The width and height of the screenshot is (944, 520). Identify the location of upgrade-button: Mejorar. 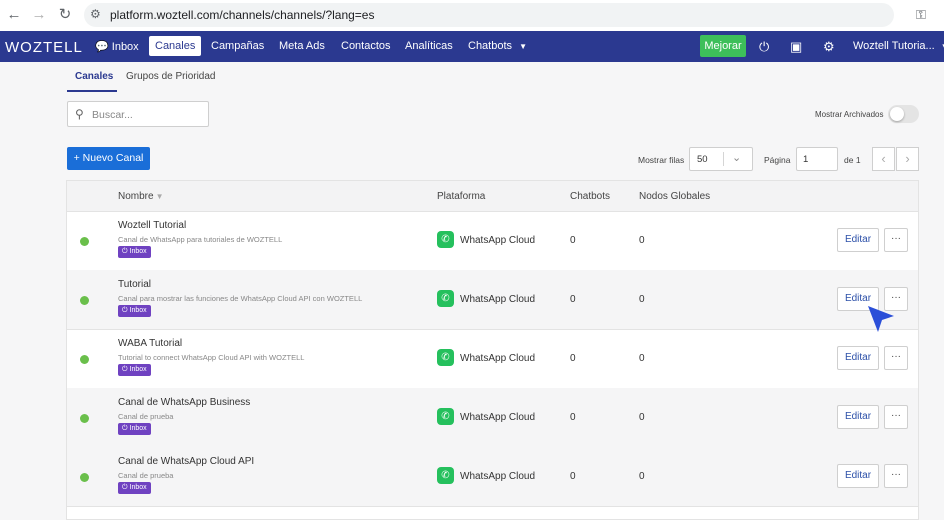
(723, 46).